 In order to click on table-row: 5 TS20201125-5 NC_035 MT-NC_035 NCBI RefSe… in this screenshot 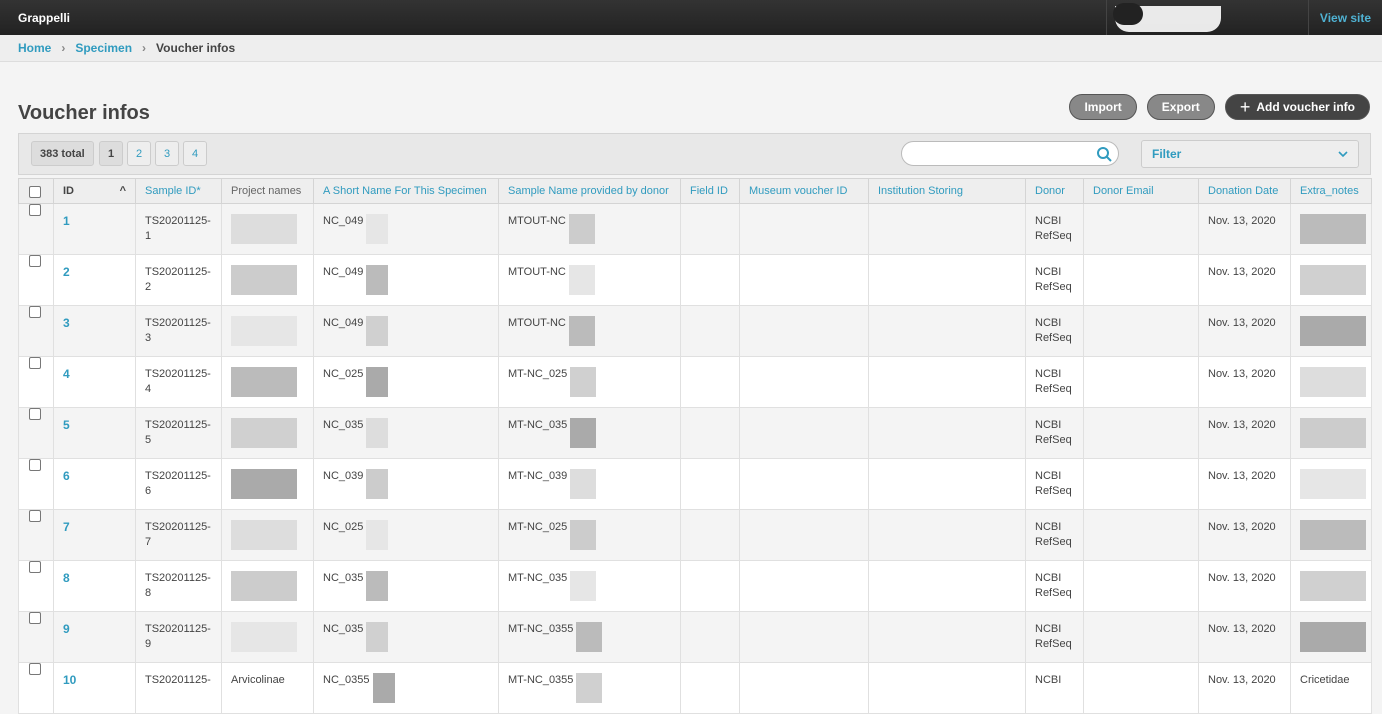, I will do `click(695, 433)`.